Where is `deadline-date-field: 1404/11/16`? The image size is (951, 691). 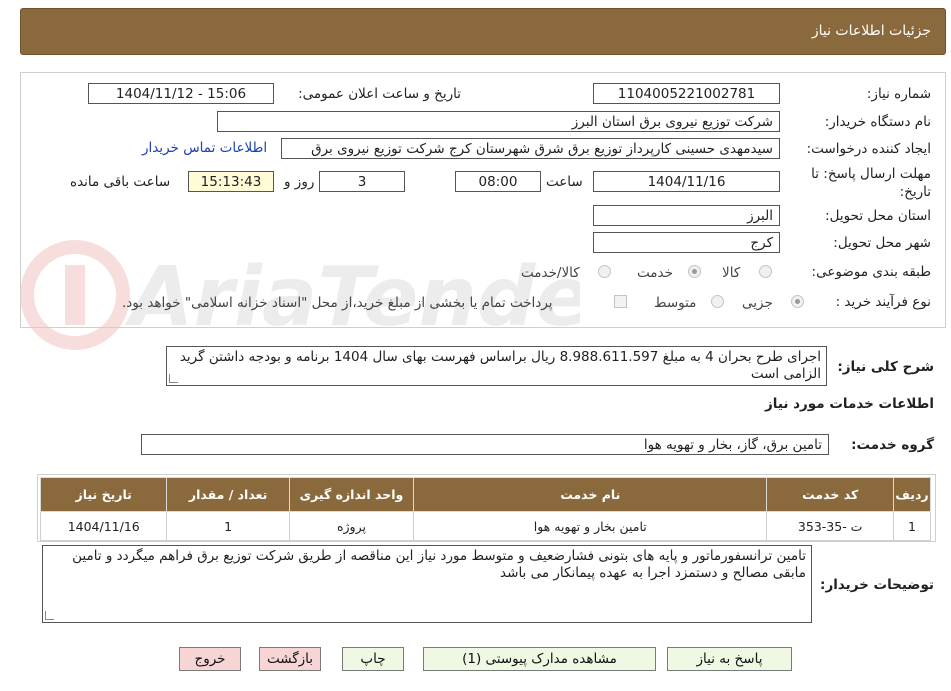 deadline-date-field: 1404/11/16 is located at coordinates (686, 181).